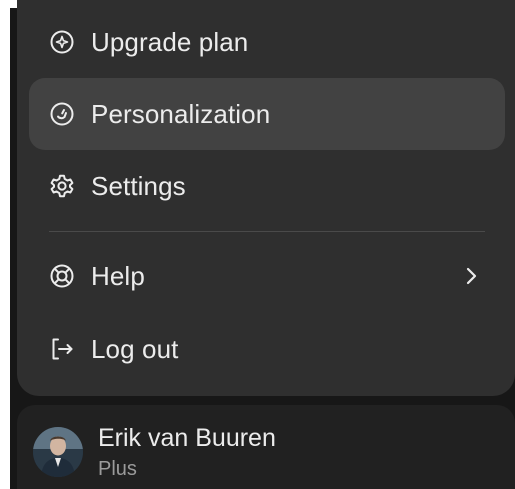 The image size is (515, 489). What do you see at coordinates (181, 113) in the screenshot?
I see `menu-item-label: Personalization` at bounding box center [181, 113].